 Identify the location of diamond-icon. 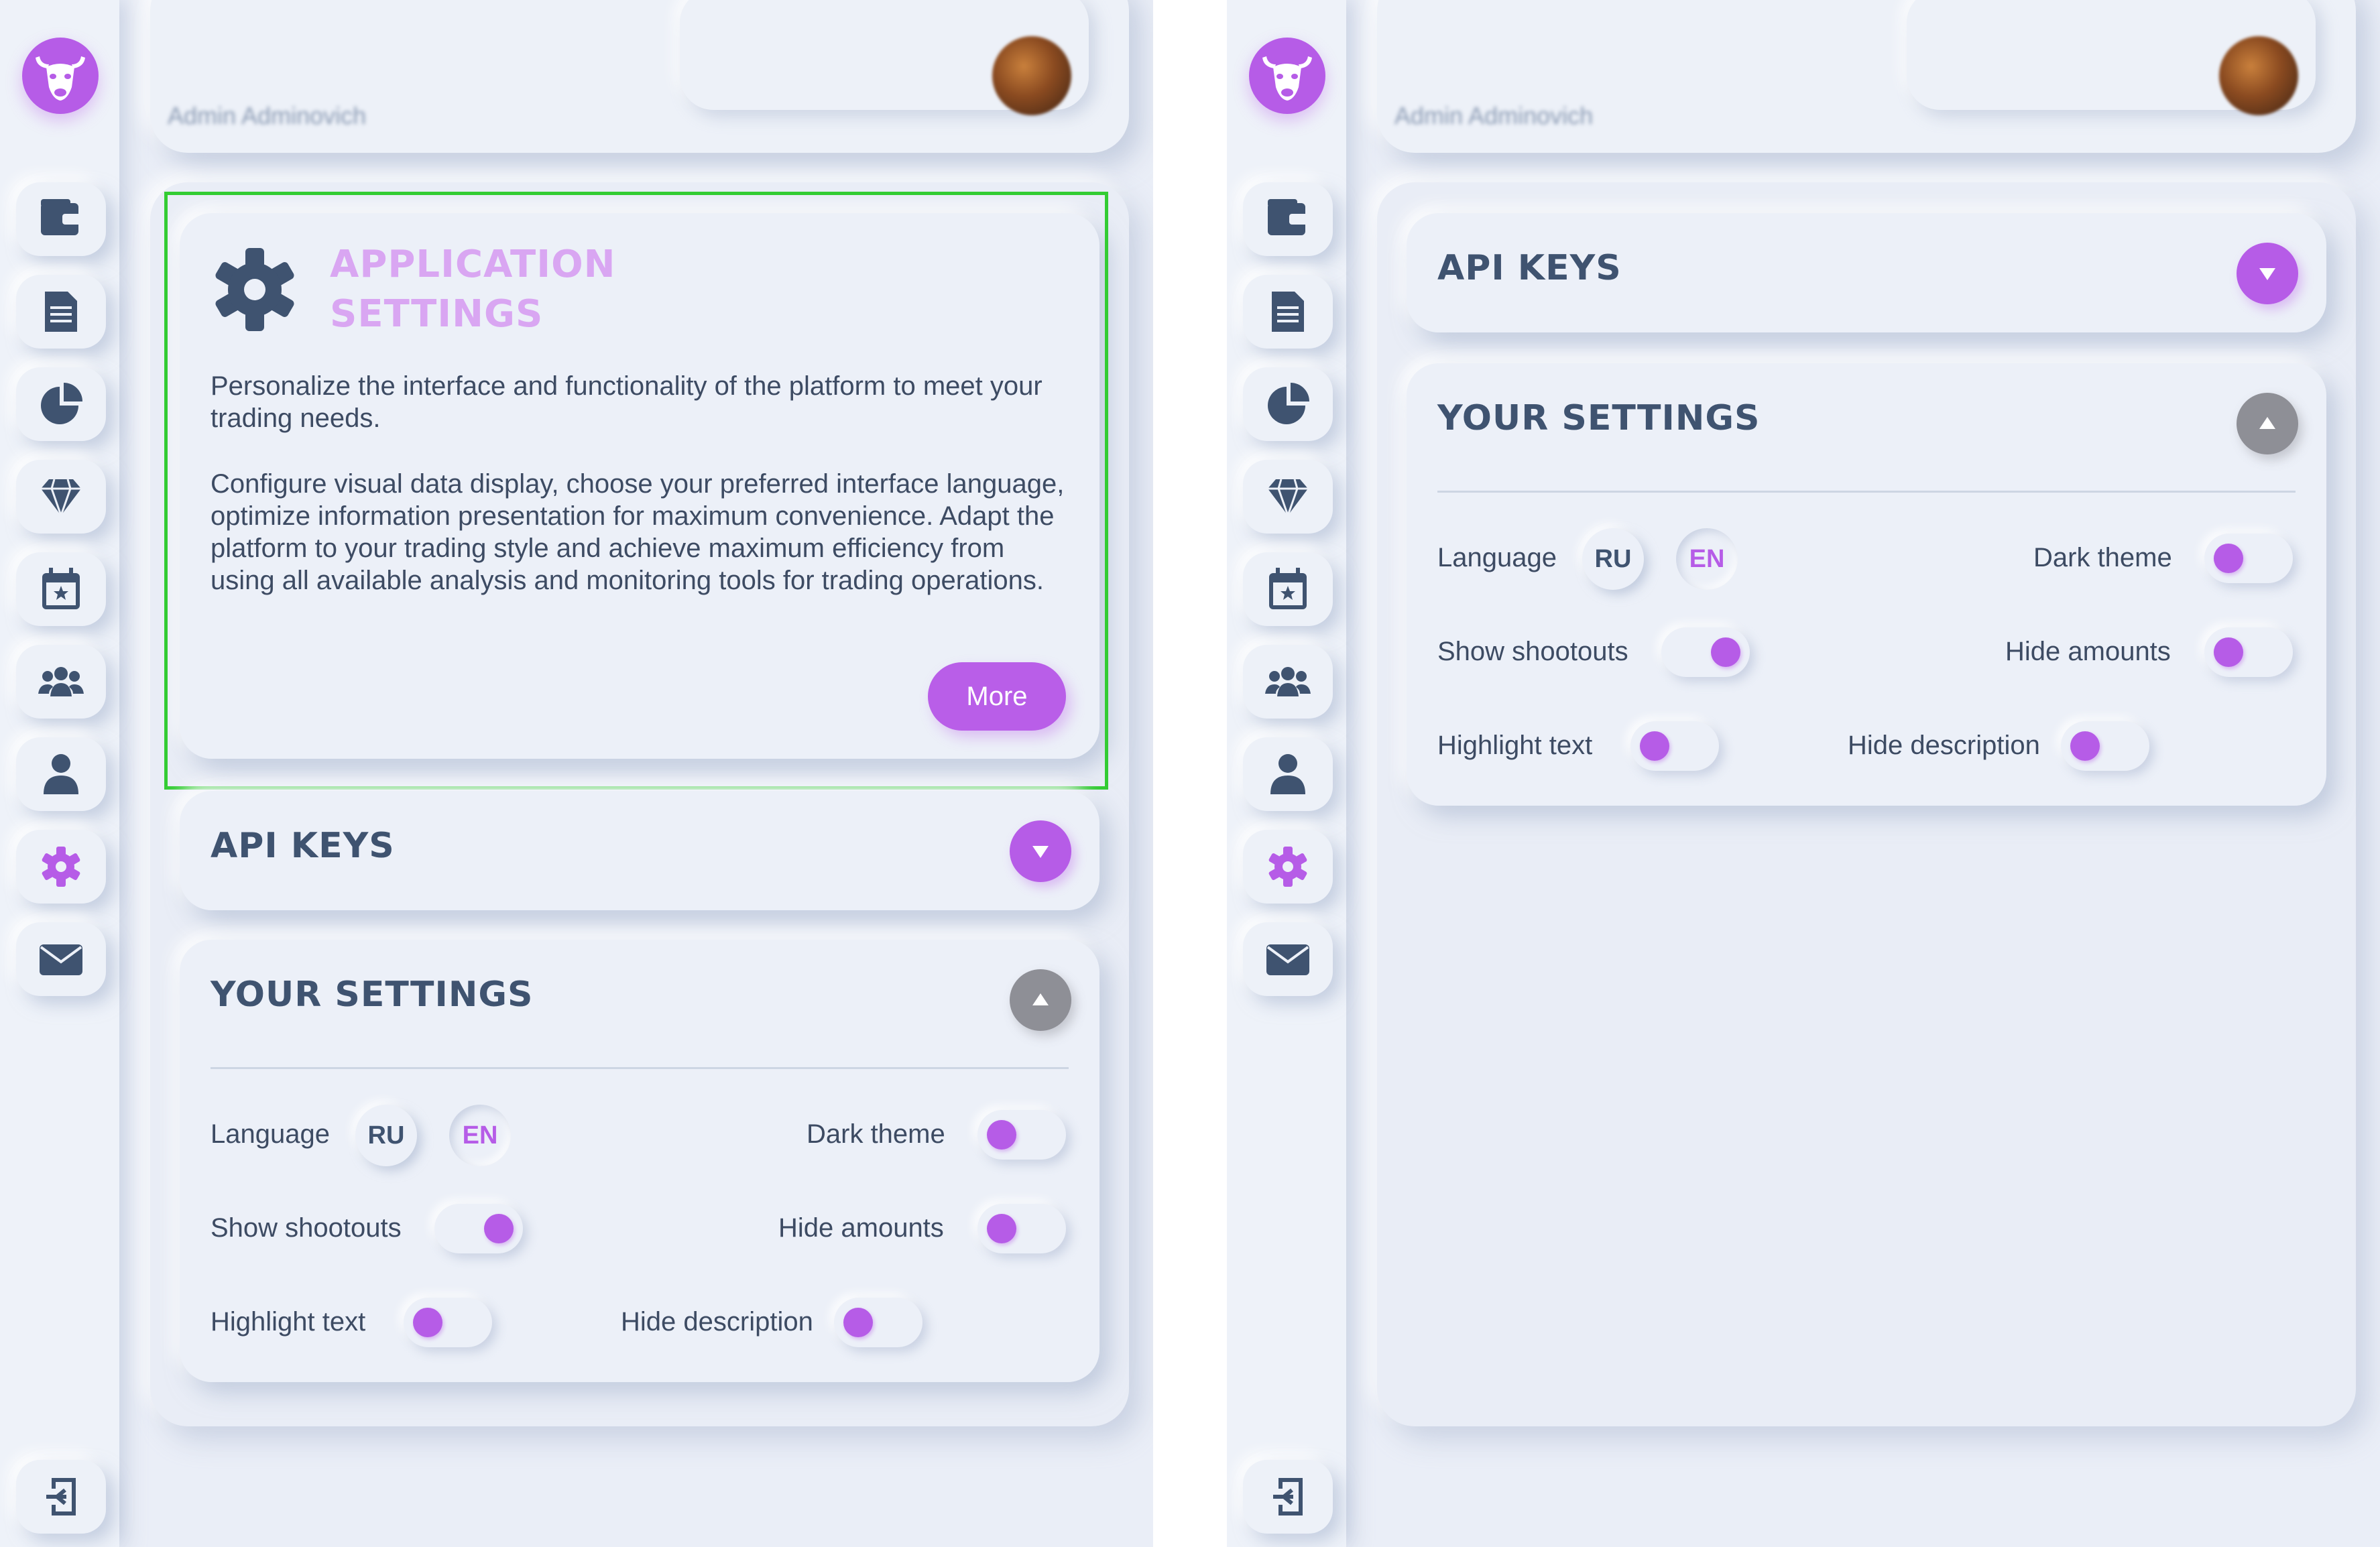
(1288, 498).